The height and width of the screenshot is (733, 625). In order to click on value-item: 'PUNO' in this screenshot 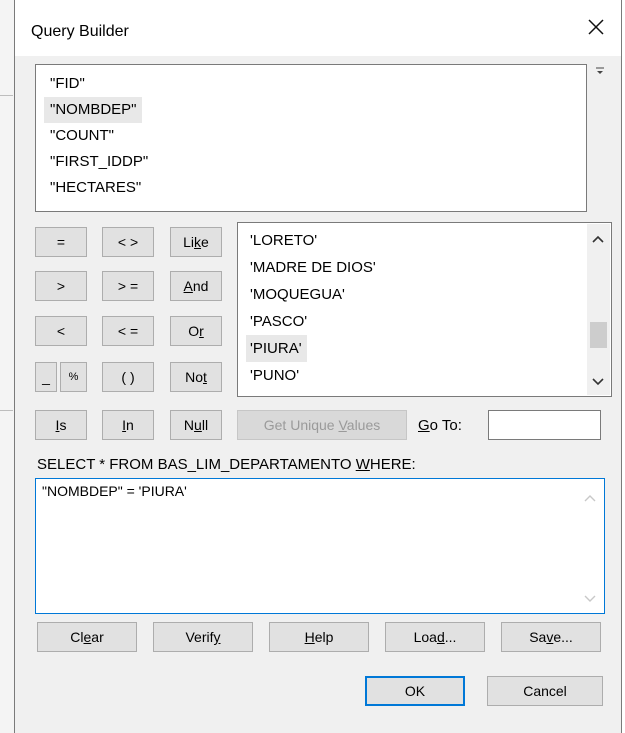, I will do `click(275, 375)`.